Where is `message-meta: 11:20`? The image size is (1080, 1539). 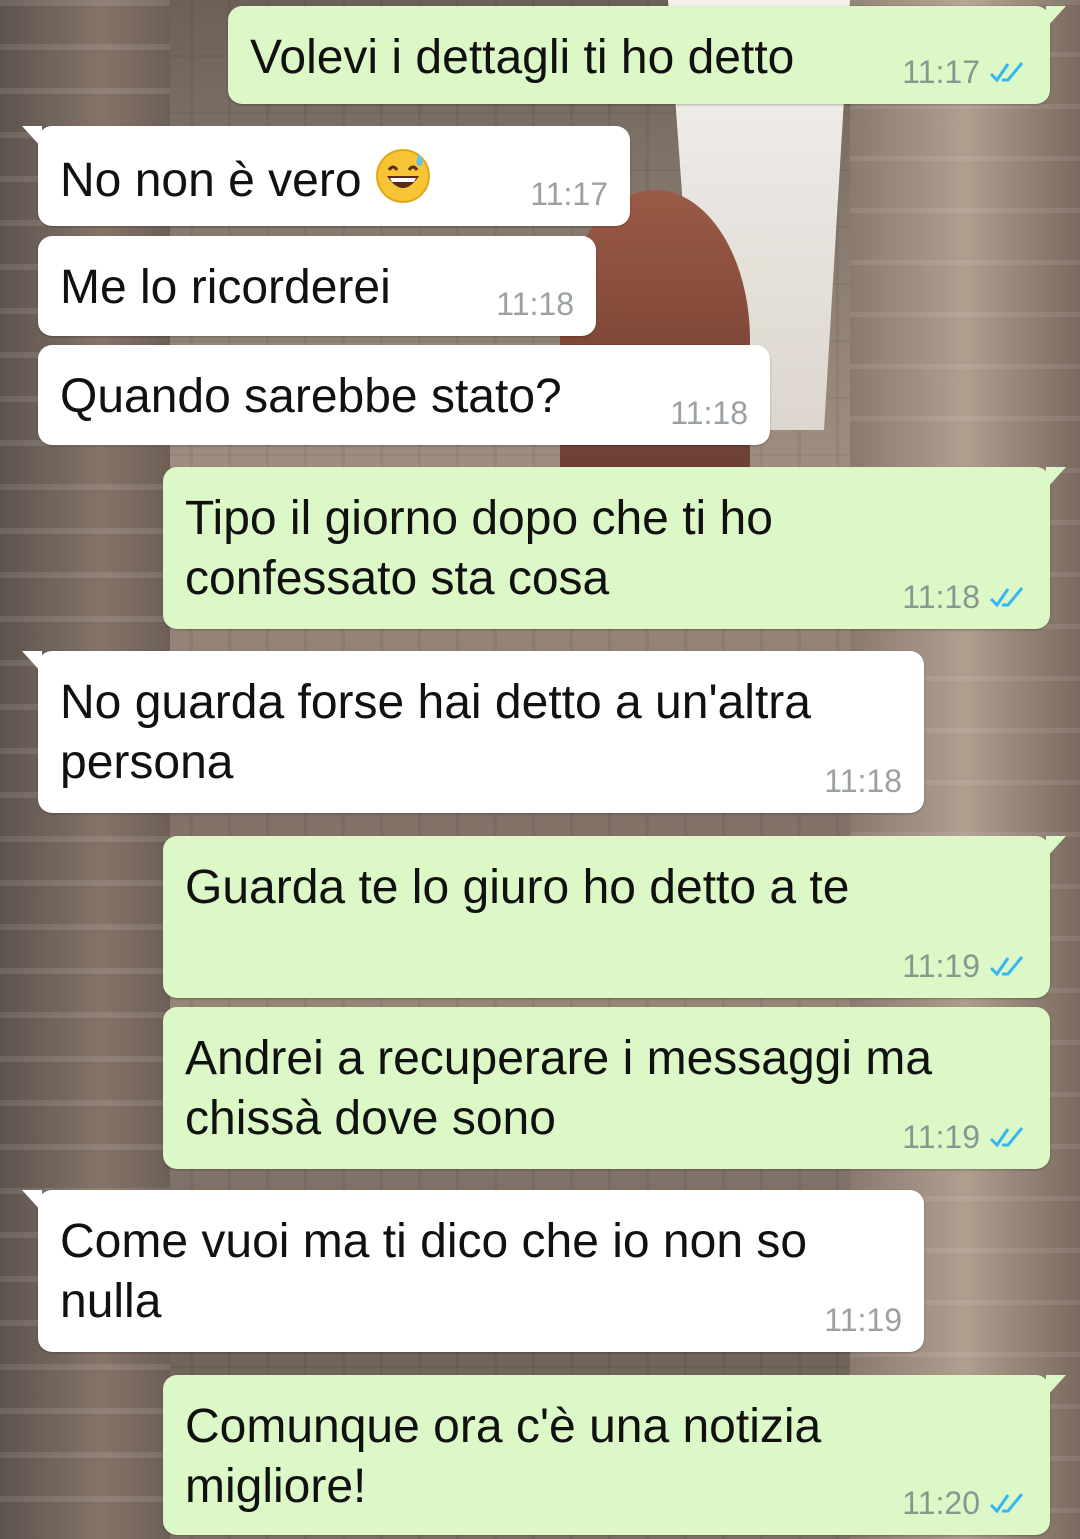 message-meta: 11:20 is located at coordinates (965, 1503).